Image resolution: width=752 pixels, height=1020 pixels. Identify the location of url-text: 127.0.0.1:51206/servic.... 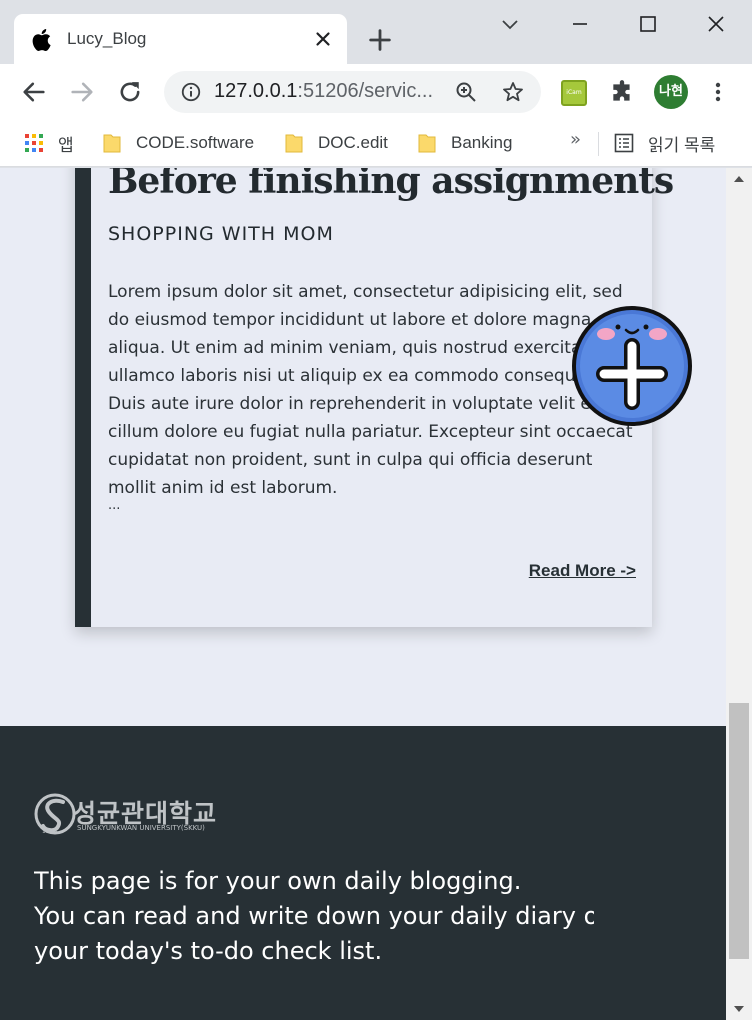
(323, 91).